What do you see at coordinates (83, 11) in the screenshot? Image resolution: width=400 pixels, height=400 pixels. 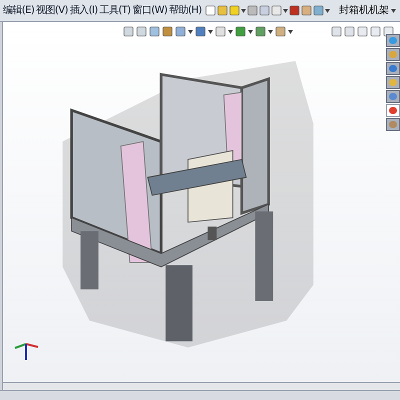 I see `menu-item: 插入(I)` at bounding box center [83, 11].